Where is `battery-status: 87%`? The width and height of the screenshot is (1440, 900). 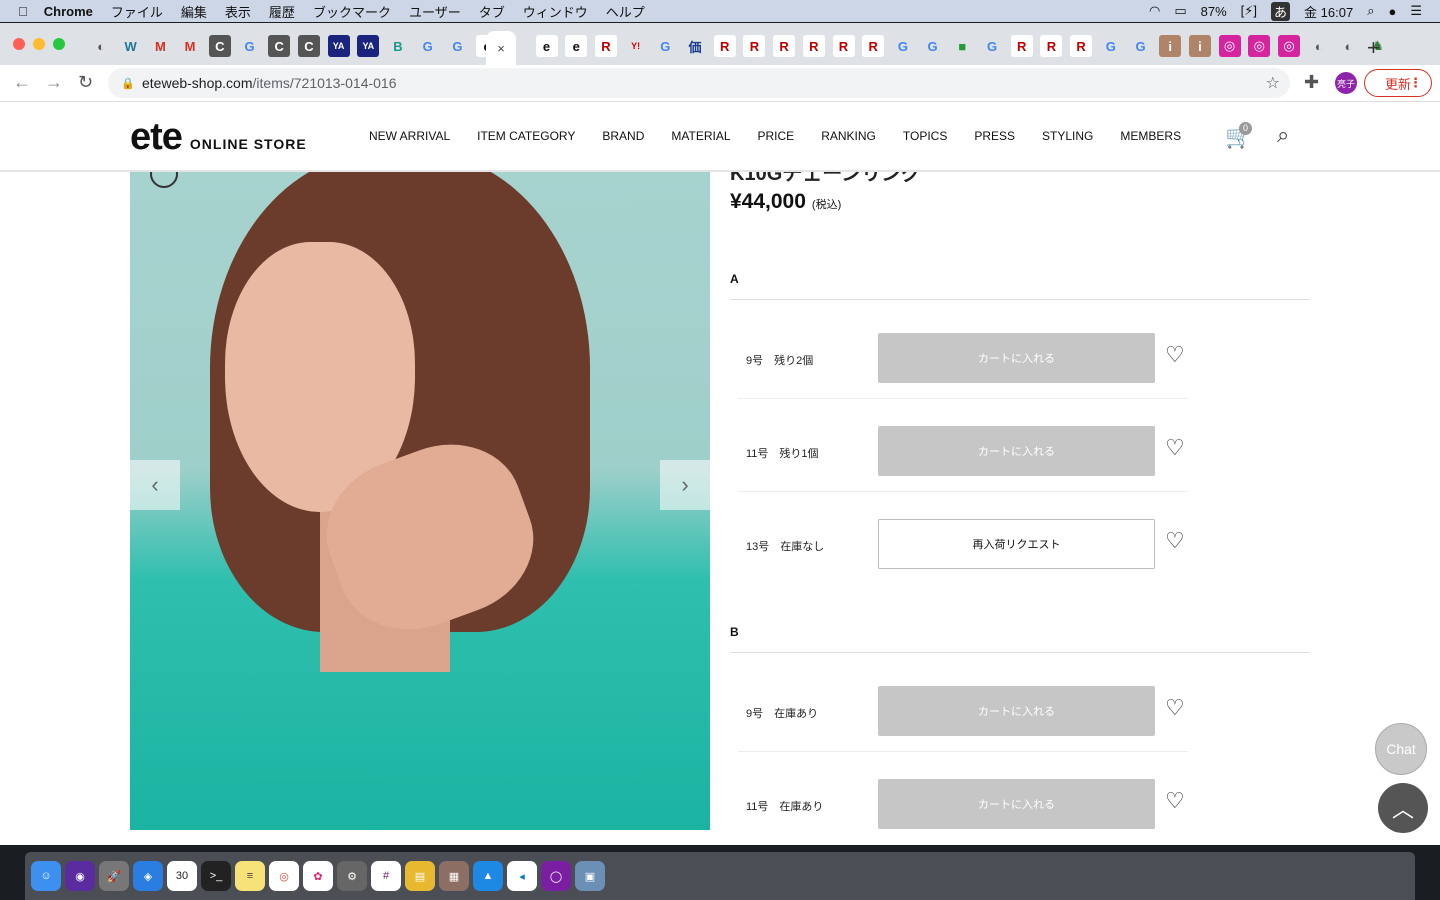 battery-status: 87% is located at coordinates (1214, 11).